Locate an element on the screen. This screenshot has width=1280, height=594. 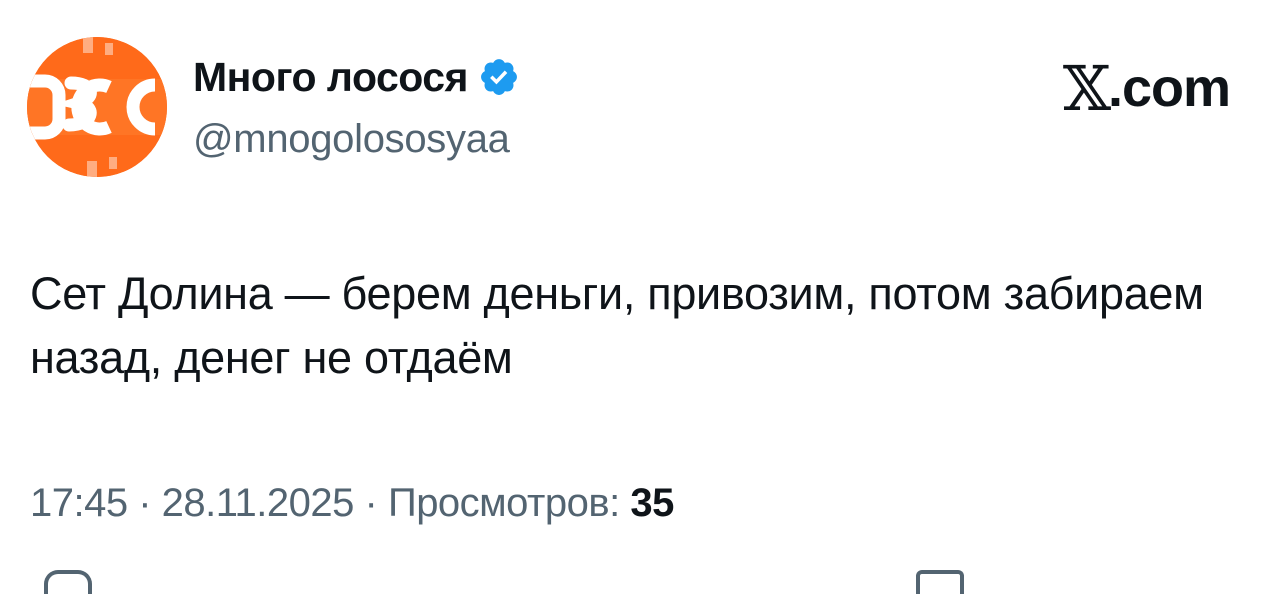
verified-badge-icon is located at coordinates (499, 77).